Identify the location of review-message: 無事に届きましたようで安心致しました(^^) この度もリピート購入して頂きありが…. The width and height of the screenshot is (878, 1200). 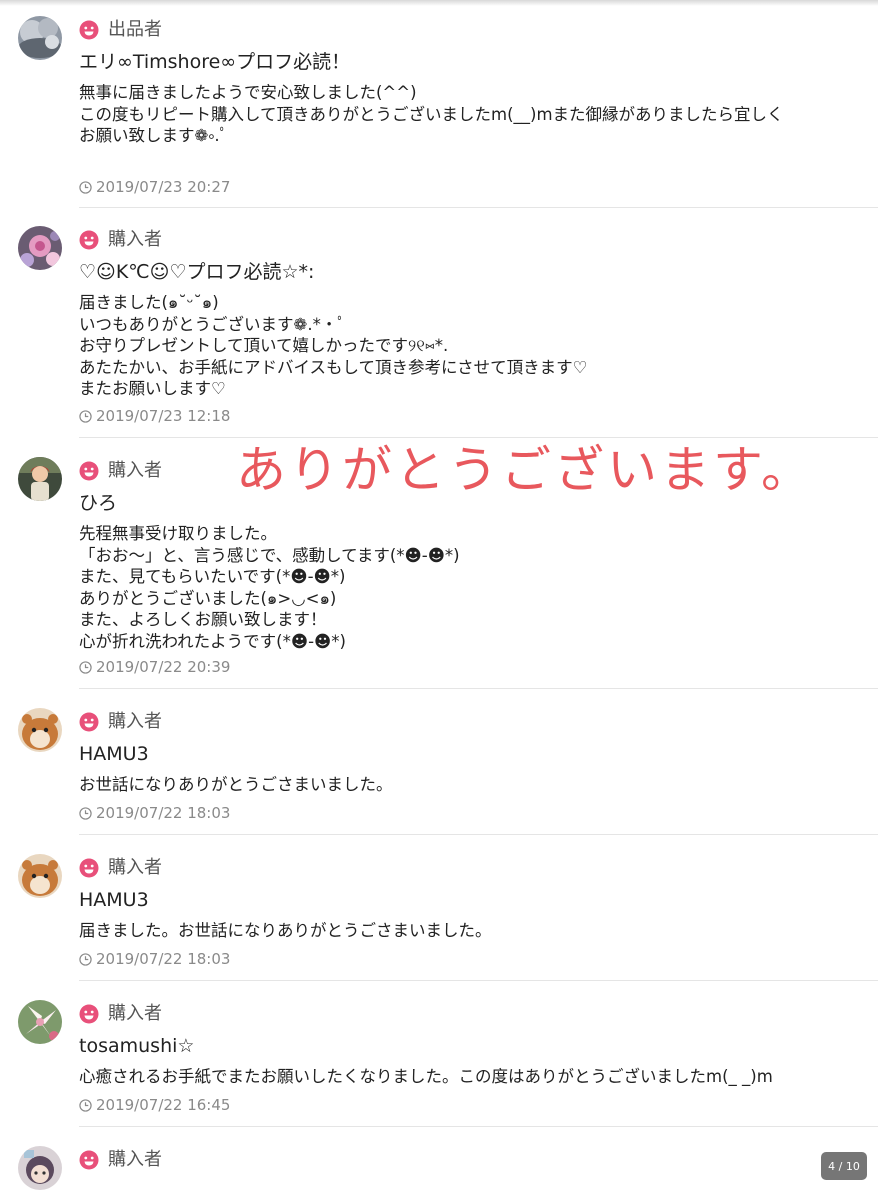
(431, 114).